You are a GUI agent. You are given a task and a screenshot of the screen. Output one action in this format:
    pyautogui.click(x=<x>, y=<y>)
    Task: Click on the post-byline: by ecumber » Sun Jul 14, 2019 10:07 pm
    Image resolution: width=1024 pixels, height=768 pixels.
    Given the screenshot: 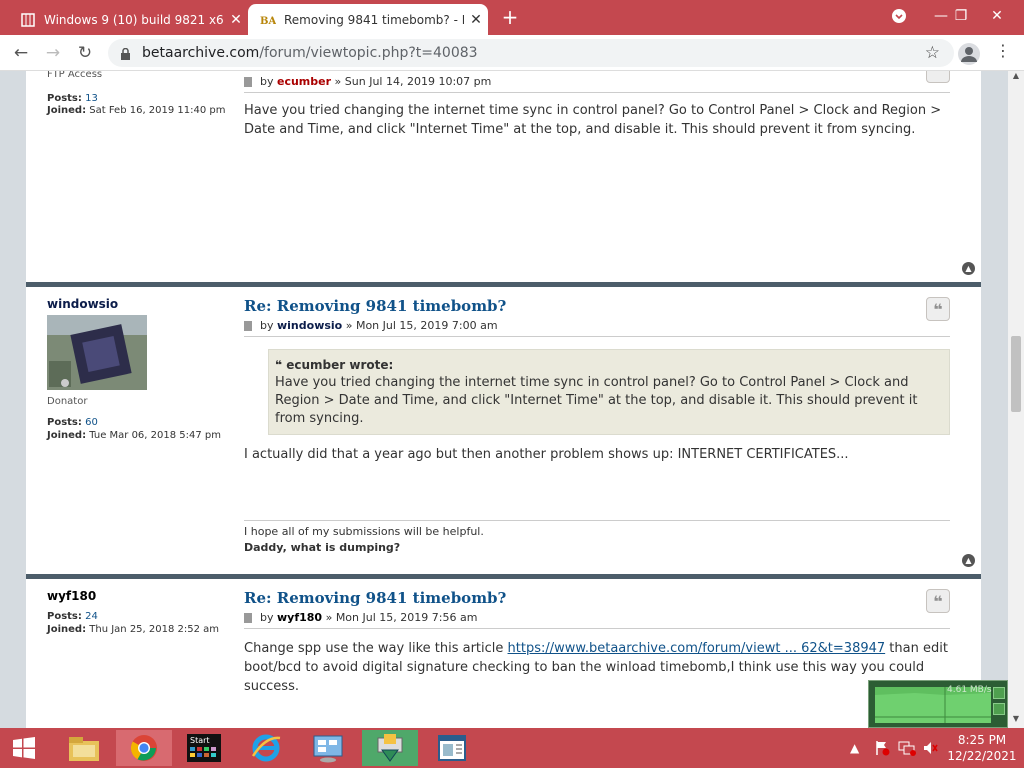 What is the action you would take?
    pyautogui.click(x=597, y=84)
    